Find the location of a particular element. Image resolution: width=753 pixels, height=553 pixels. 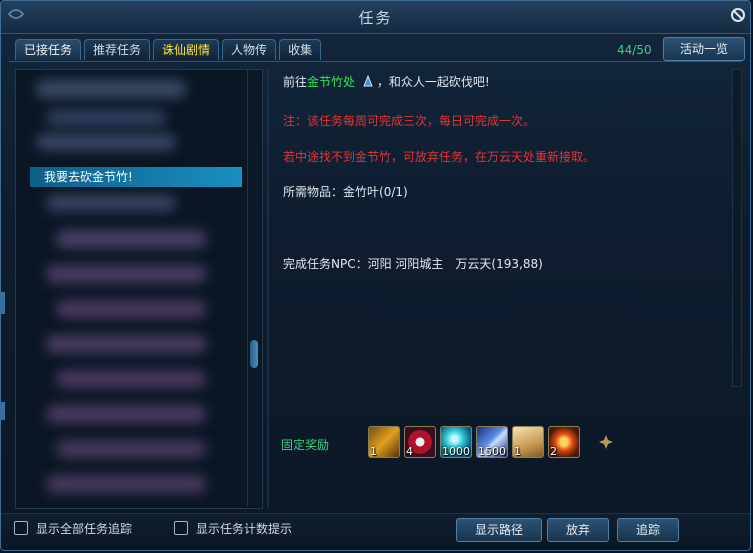

fixed-reward-label: 固定奖励 is located at coordinates (305, 445).